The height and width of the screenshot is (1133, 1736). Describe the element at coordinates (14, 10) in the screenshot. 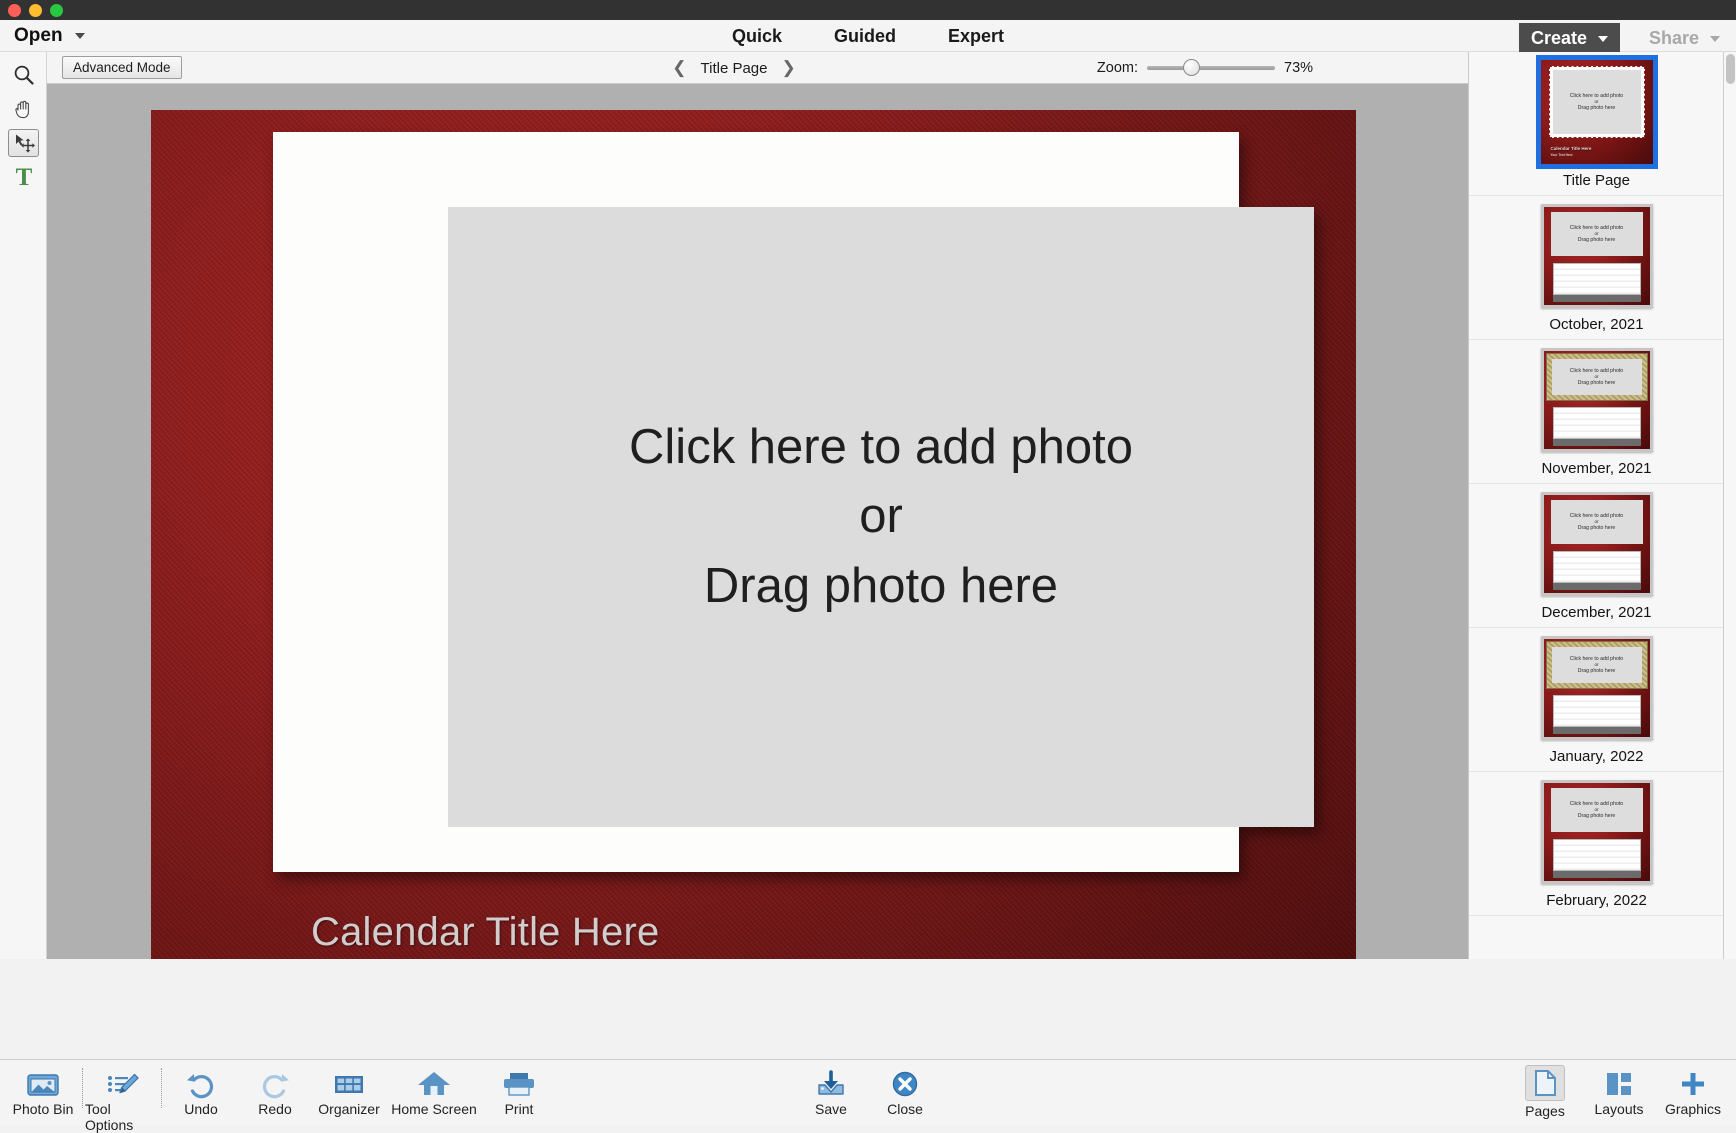

I see `window-close-button` at that location.